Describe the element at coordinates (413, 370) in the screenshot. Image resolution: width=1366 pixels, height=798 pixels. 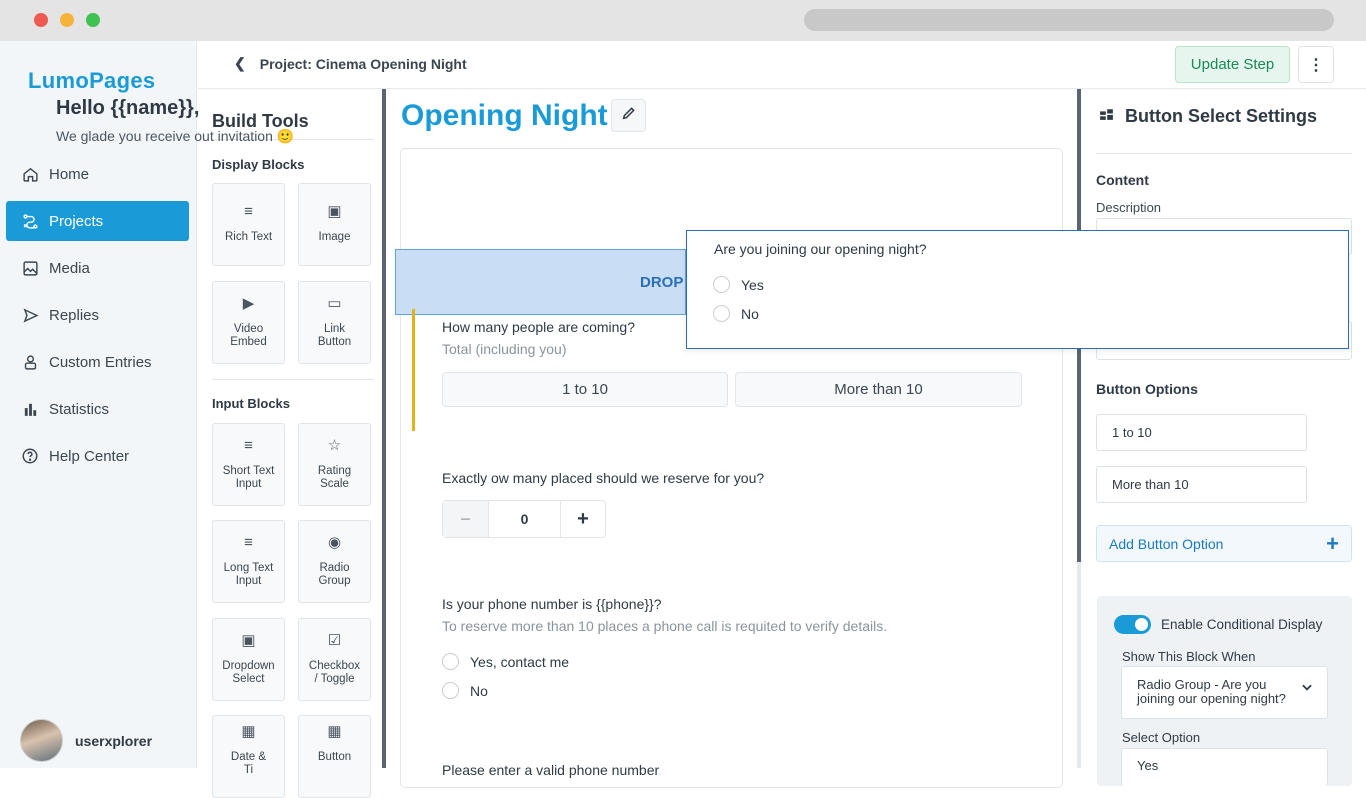
I see `selected-block-marker` at that location.